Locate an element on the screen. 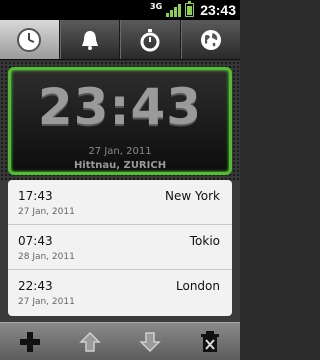 This screenshot has width=320, height=360. city-name: New York is located at coordinates (192, 196).